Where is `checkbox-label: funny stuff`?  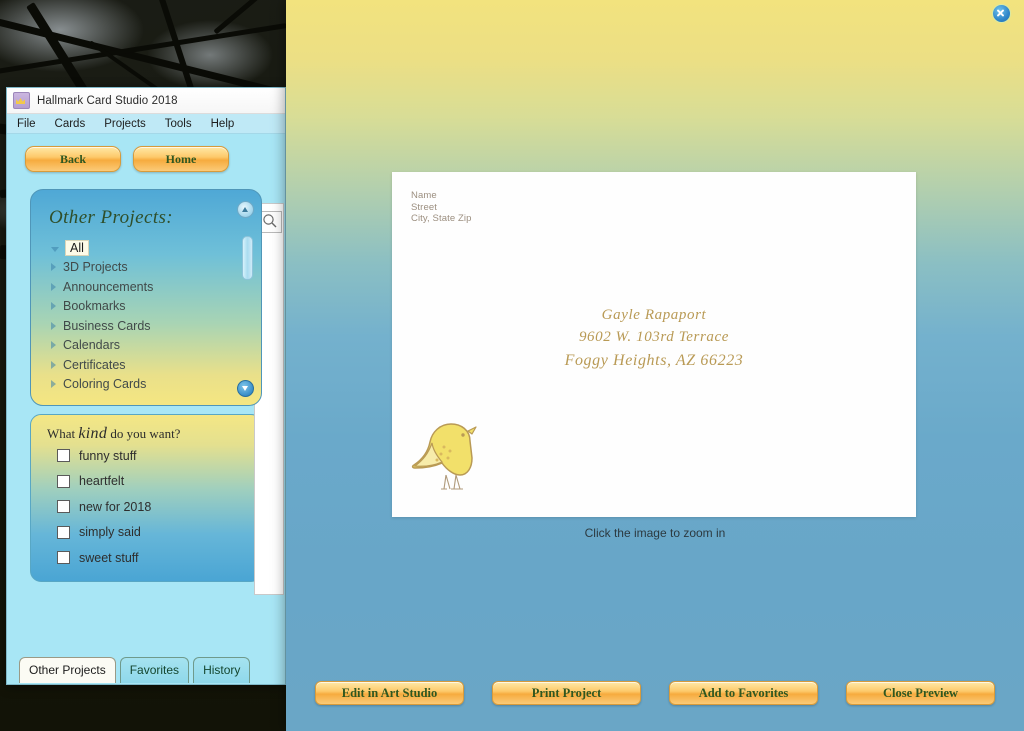
checkbox-label: funny stuff is located at coordinates (108, 455).